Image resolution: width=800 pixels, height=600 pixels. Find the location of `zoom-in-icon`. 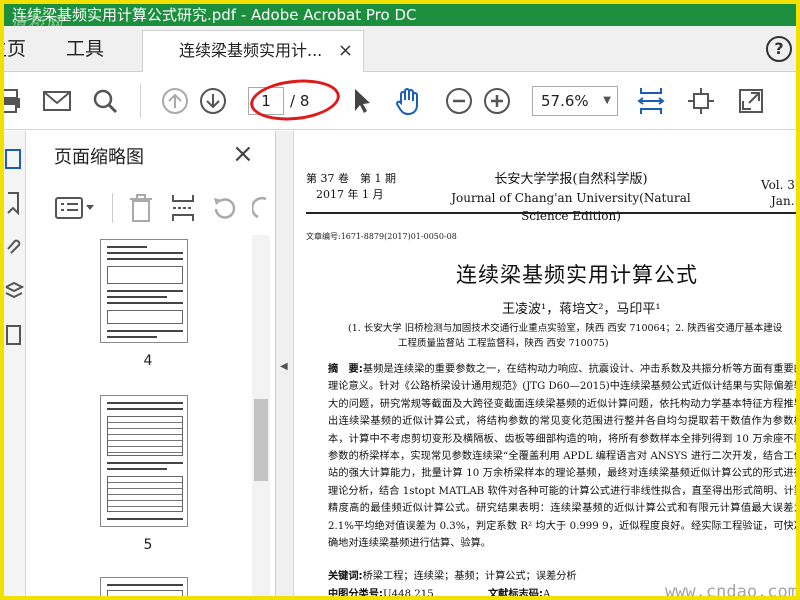

zoom-in-icon is located at coordinates (497, 101).